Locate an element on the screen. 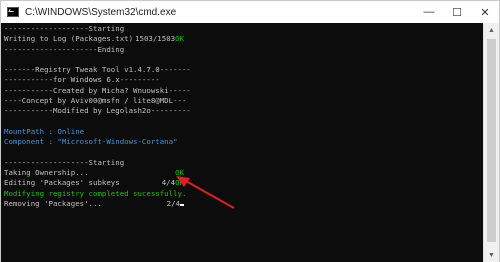 Image resolution: width=500 pixels, height=262 pixels. title-bar: C:\WINDOWS\System32\cmd.exe — ☐ ✕ is located at coordinates (250, 12).